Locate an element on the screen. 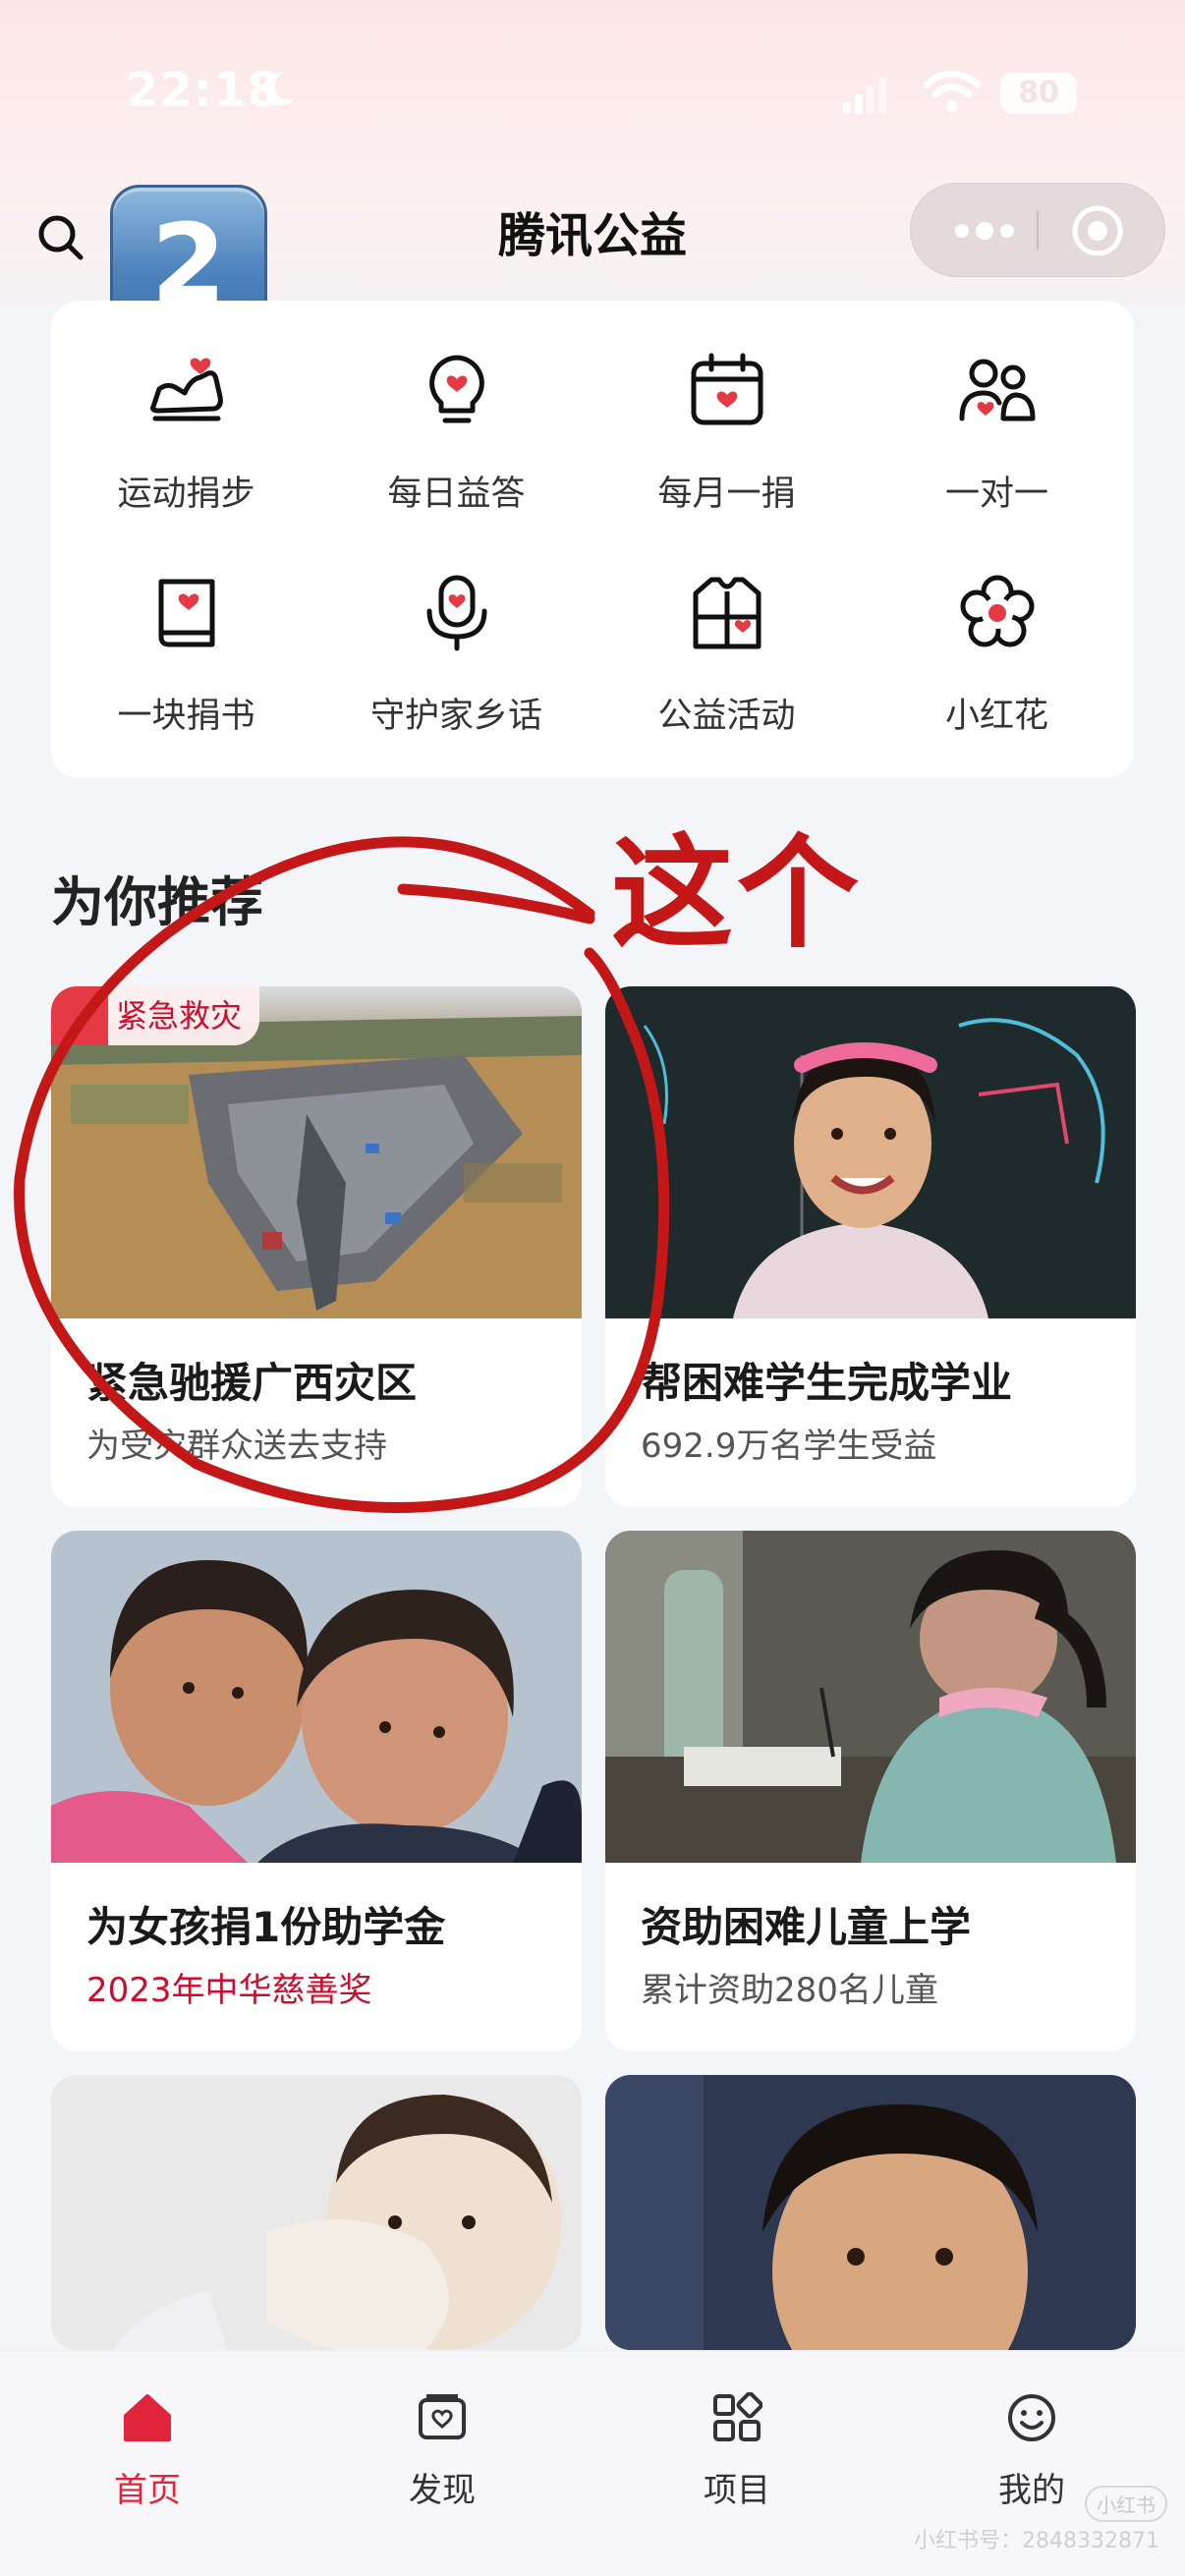 Image resolution: width=1185 pixels, height=2576 pixels. smiley-icon is located at coordinates (1031, 2417).